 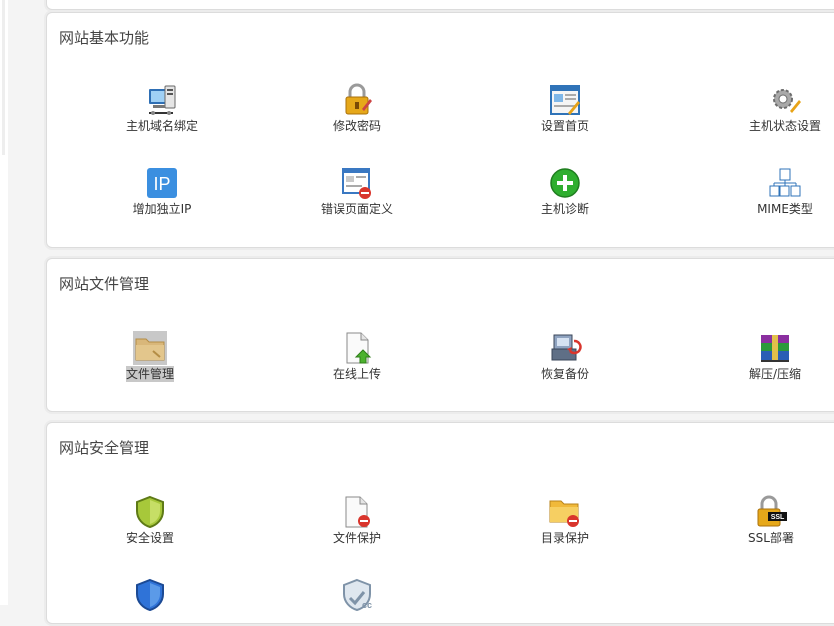 I want to click on host-diagnose-button: 主机诊断, so click(x=565, y=191).